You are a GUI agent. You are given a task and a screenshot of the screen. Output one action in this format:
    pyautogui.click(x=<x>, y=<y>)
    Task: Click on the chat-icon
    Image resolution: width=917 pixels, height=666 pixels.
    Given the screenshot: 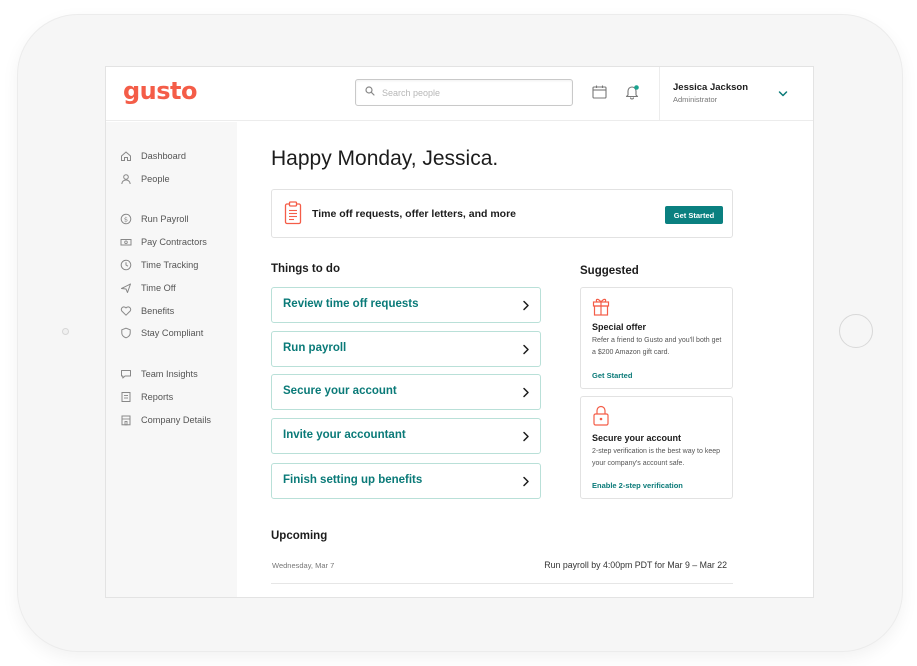 What is the action you would take?
    pyautogui.click(x=126, y=374)
    